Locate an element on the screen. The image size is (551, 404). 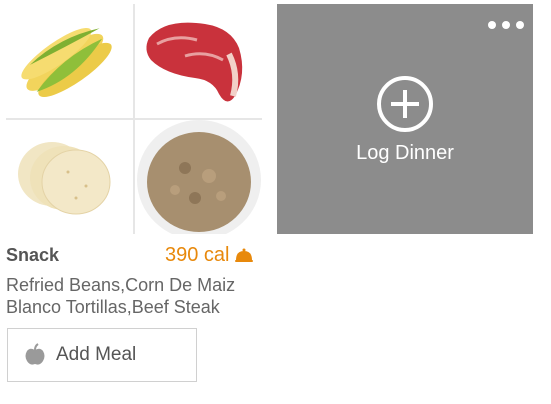
beef-steak-photo is located at coordinates (198, 61).